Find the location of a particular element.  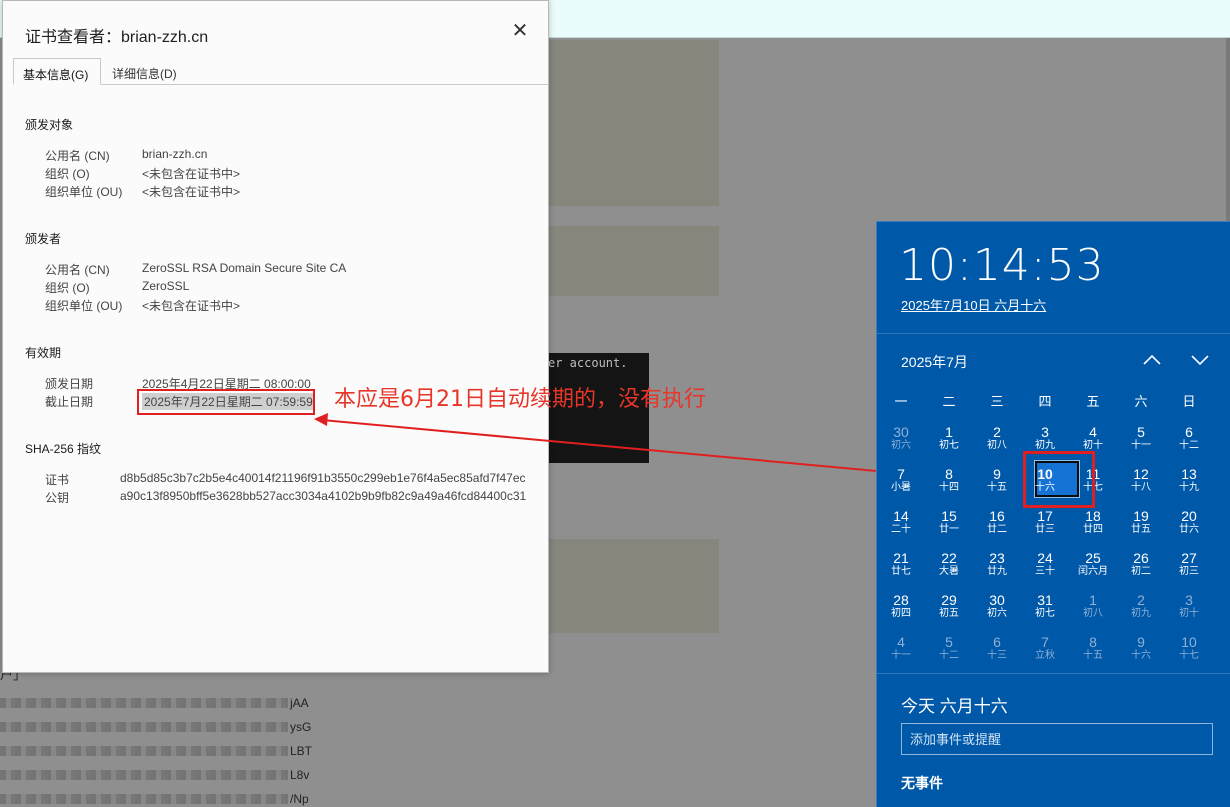

background-block is located at coordinates (634, 123).